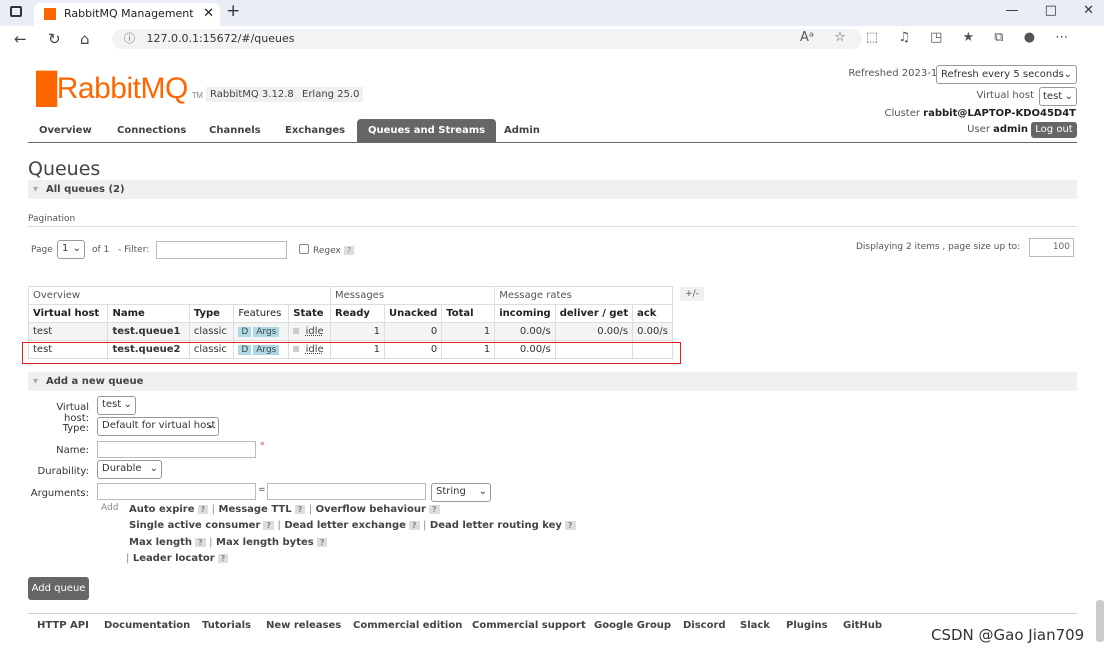  Describe the element at coordinates (233, 11) in the screenshot. I see `new-tab-icon: +` at that location.